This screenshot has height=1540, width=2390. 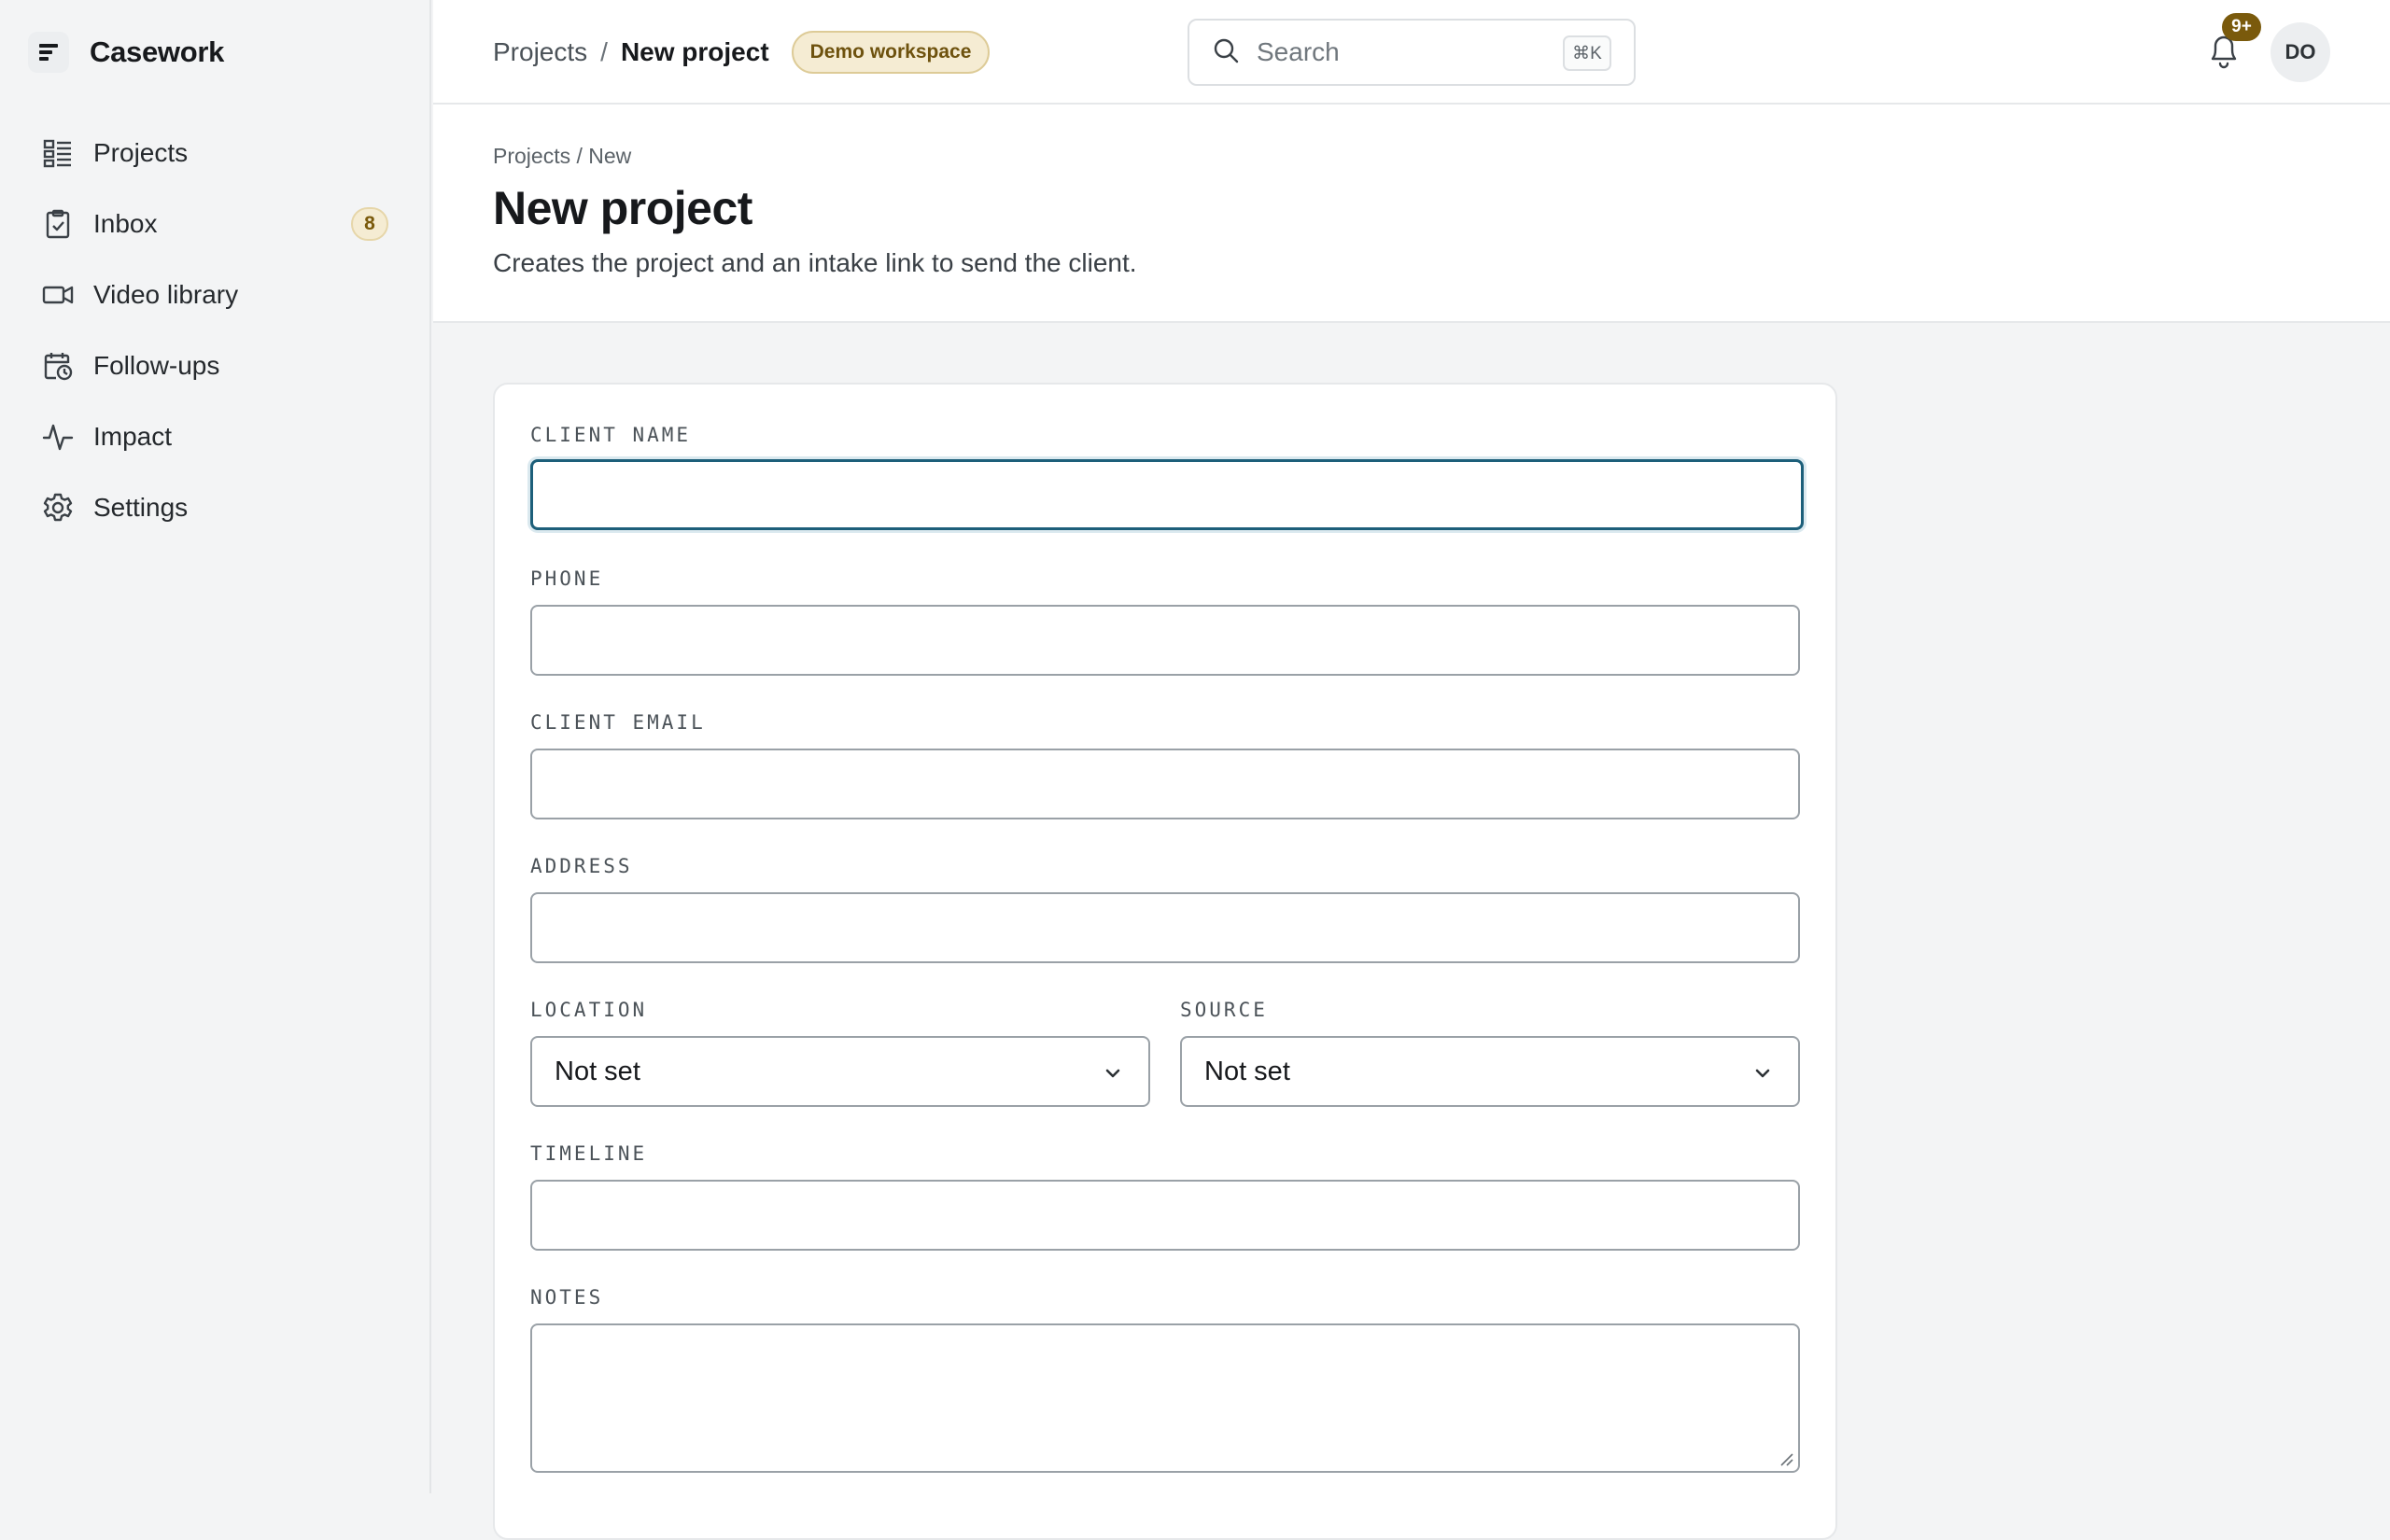 I want to click on page-breadcrumb: Projects / New, so click(x=562, y=156).